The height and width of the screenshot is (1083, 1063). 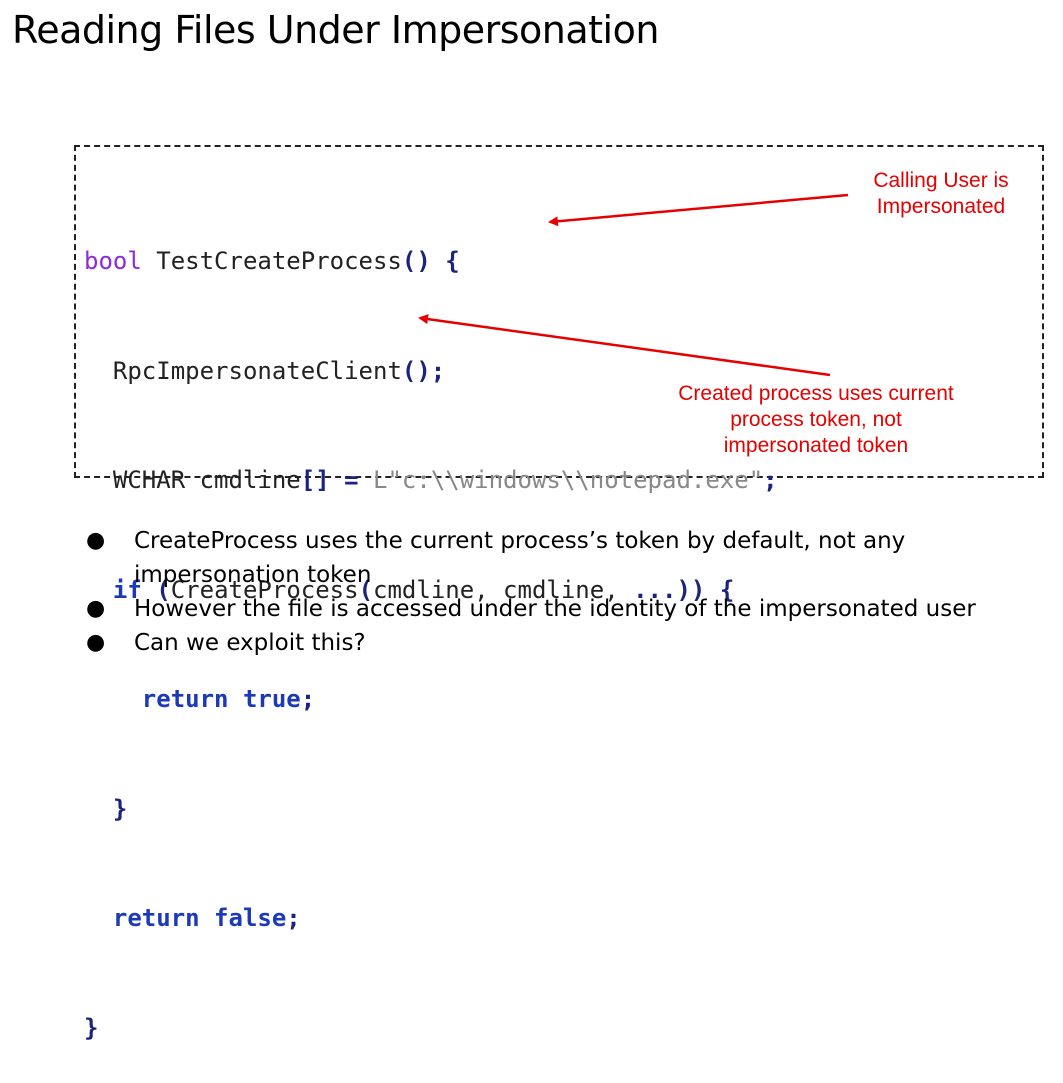 I want to click on code-equals: =, so click(x=351, y=480).